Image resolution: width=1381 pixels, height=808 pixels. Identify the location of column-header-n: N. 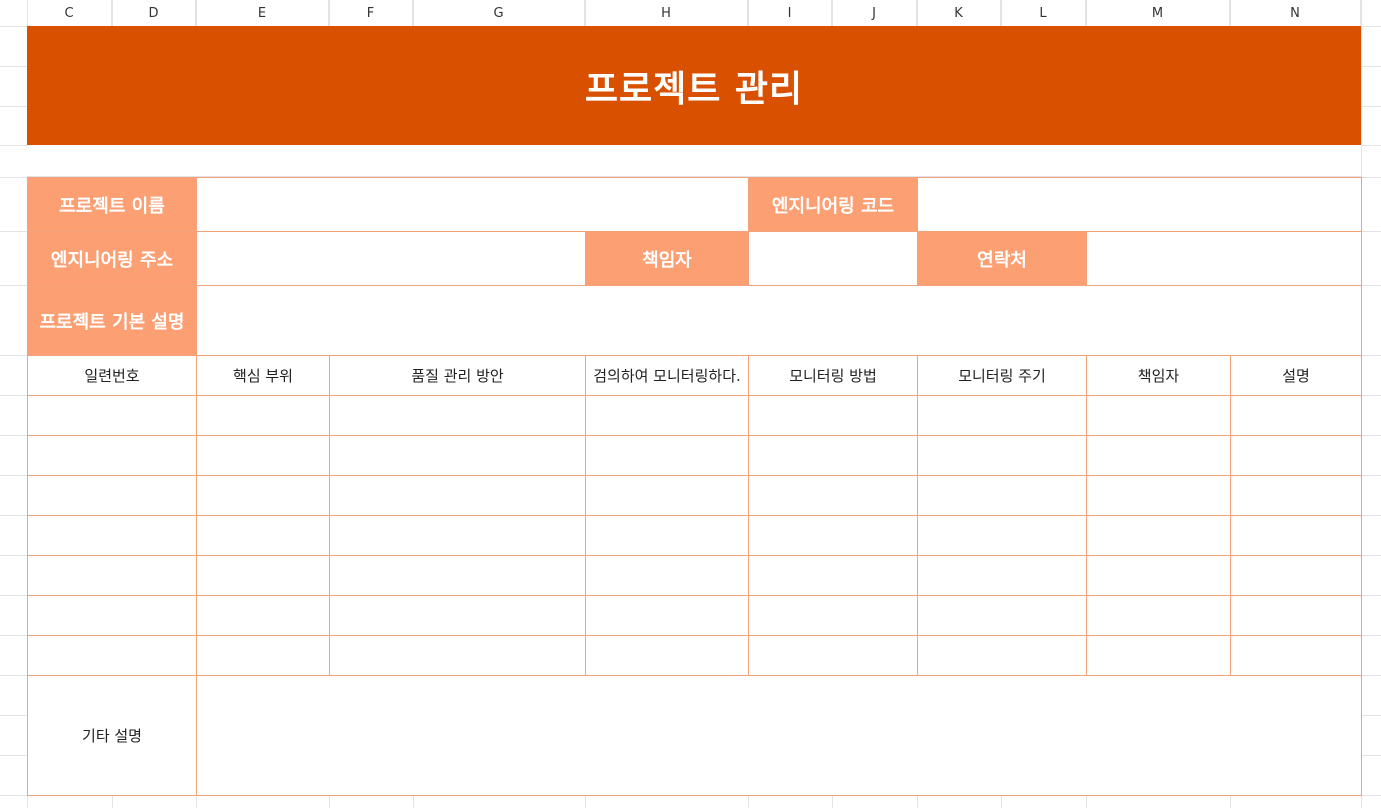
(1295, 13).